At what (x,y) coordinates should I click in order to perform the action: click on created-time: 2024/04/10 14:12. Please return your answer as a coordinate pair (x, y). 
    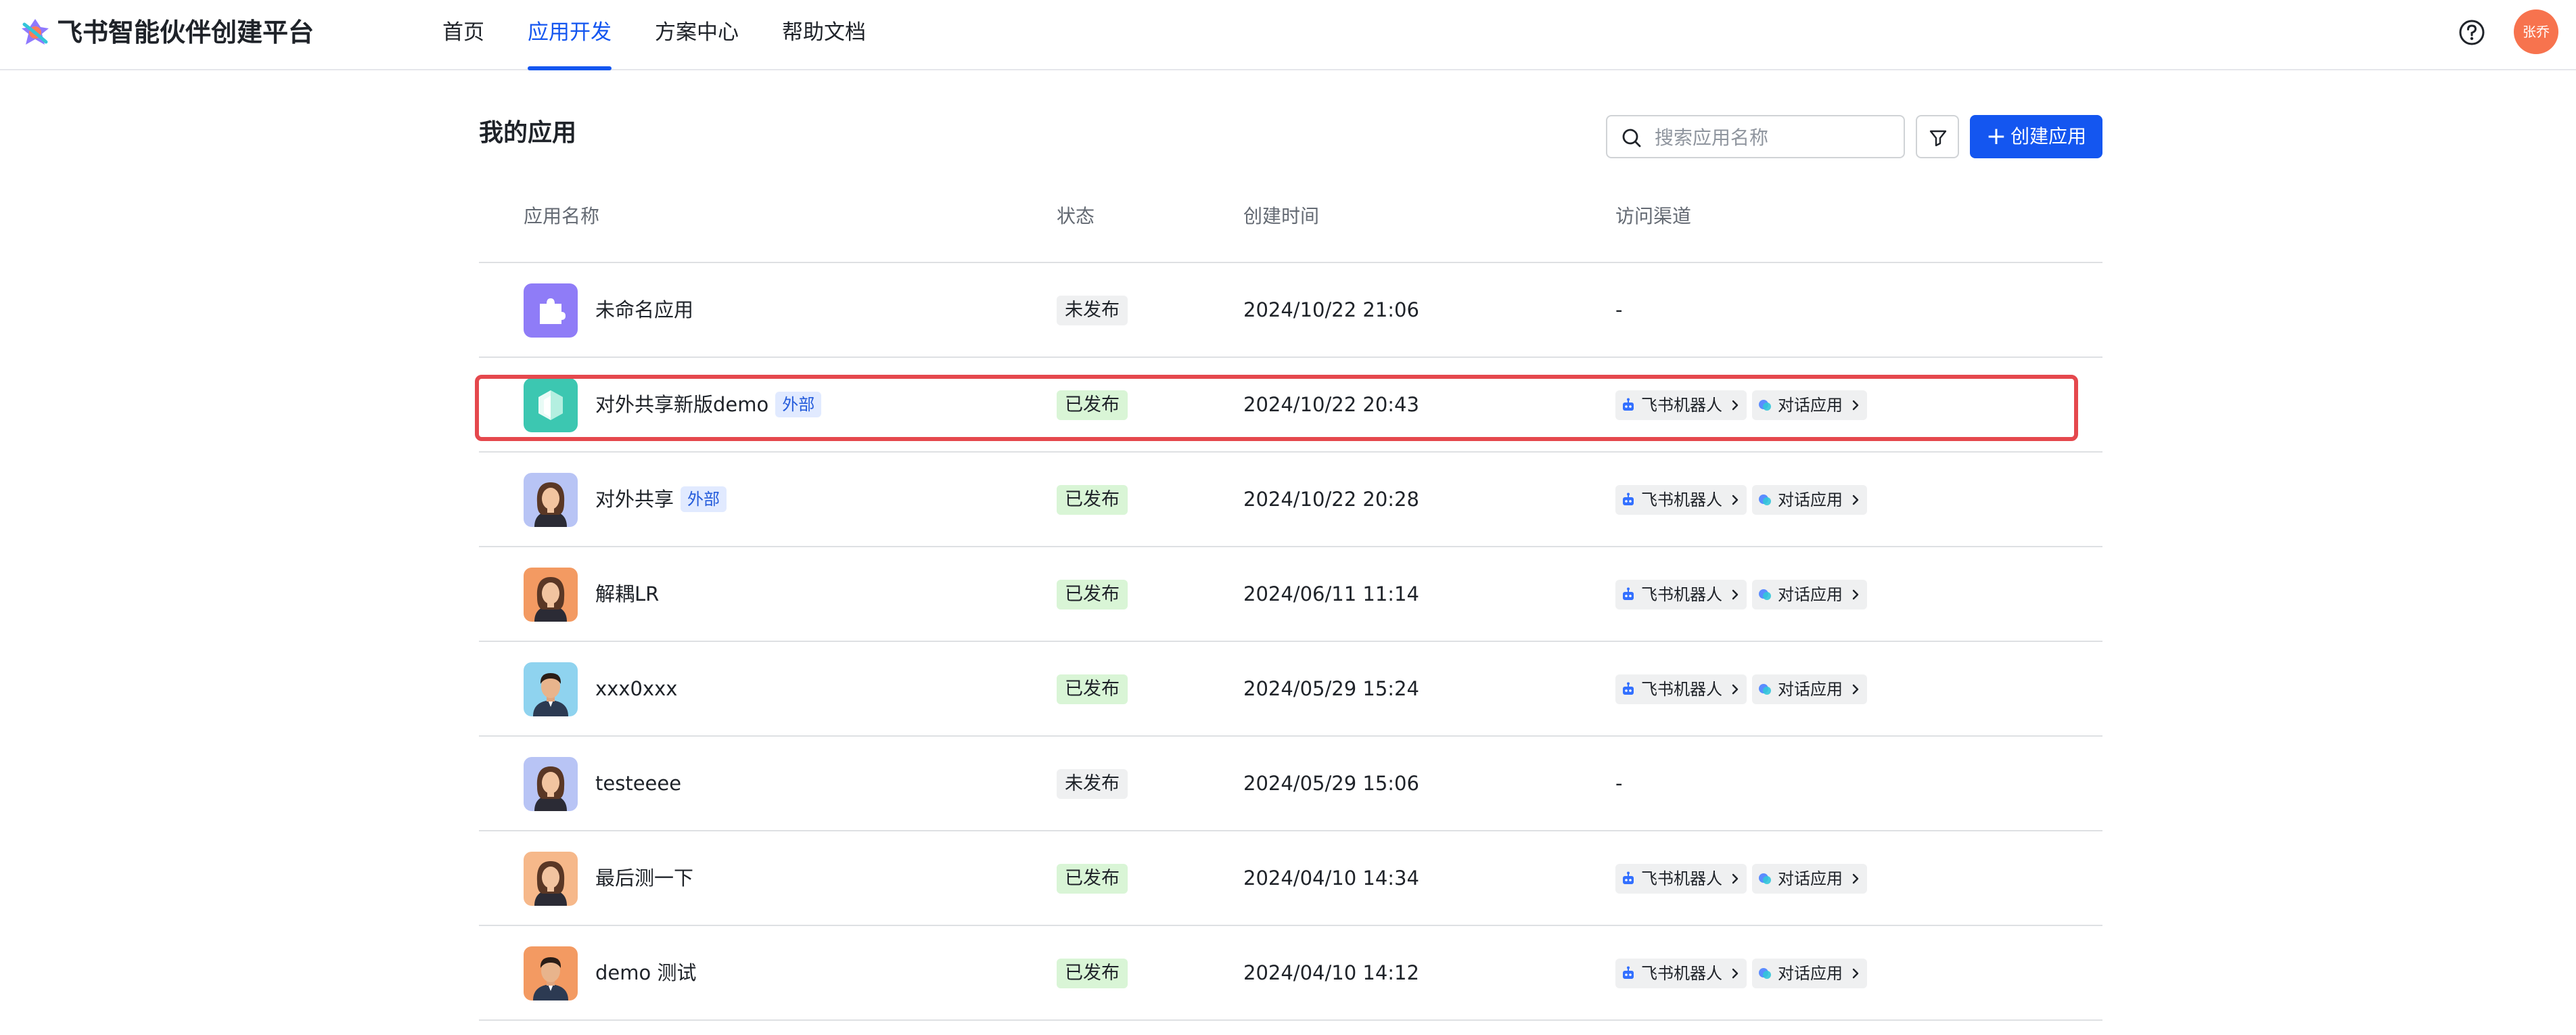
    Looking at the image, I should click on (1331, 972).